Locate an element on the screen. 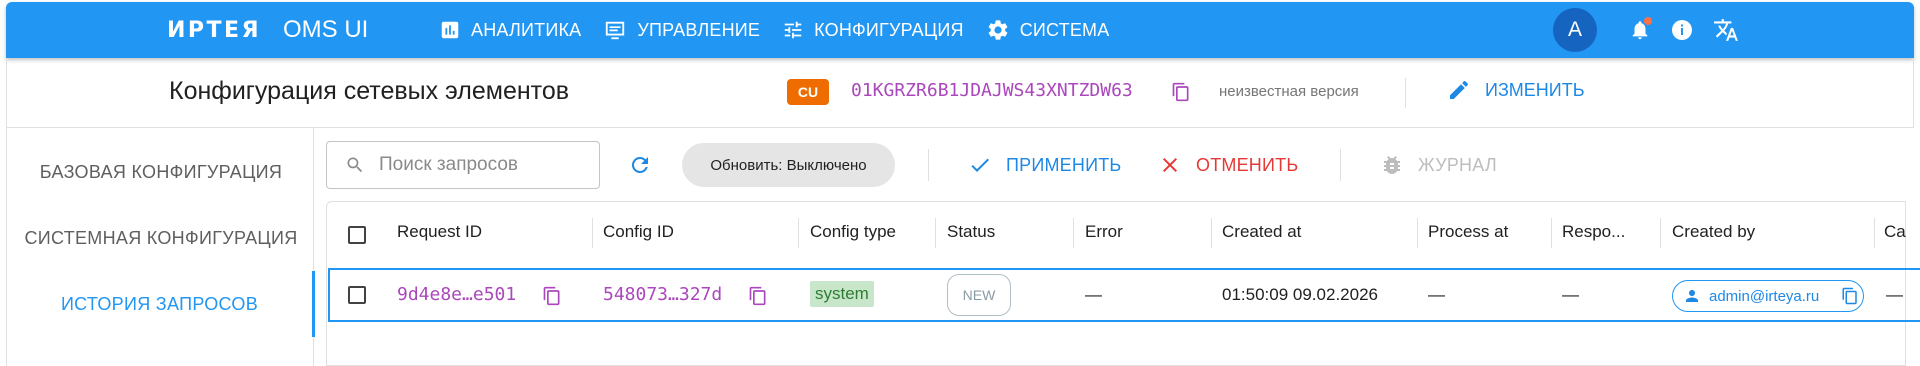 The image size is (1920, 366). translate-icon is located at coordinates (1726, 30).